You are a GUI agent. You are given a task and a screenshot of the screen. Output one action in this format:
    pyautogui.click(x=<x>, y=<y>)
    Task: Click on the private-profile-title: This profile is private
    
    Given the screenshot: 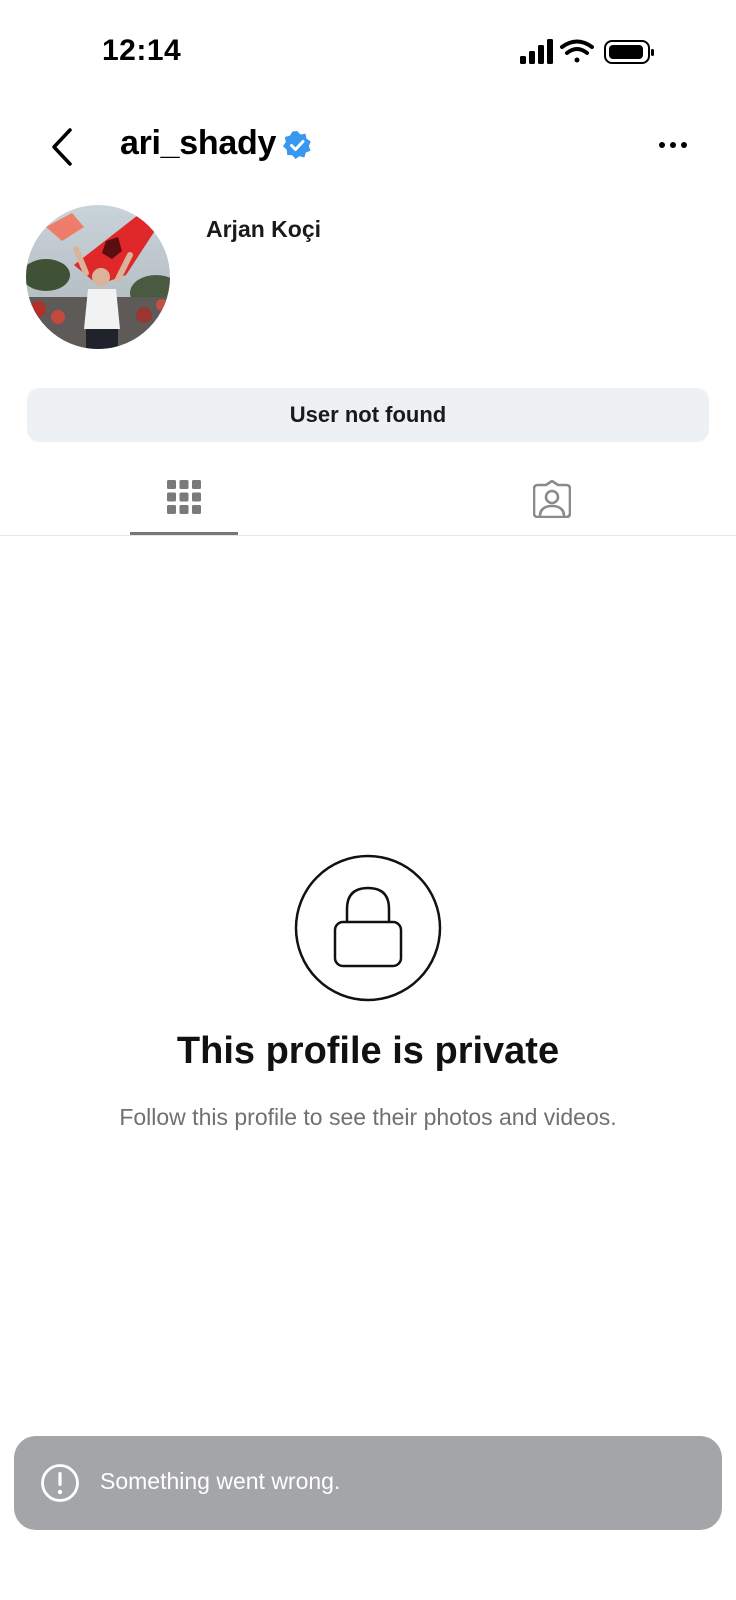 What is the action you would take?
    pyautogui.click(x=368, y=1051)
    